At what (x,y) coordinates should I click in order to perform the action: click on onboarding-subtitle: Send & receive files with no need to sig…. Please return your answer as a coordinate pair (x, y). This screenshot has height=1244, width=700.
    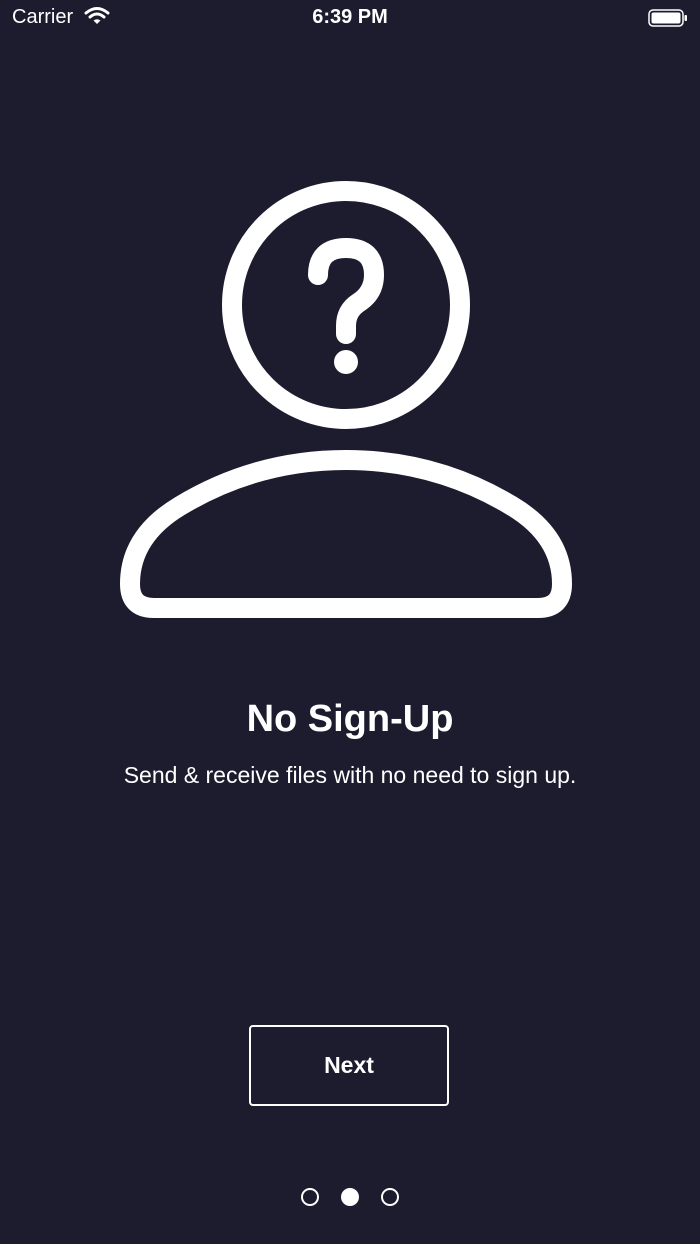
    Looking at the image, I should click on (350, 775).